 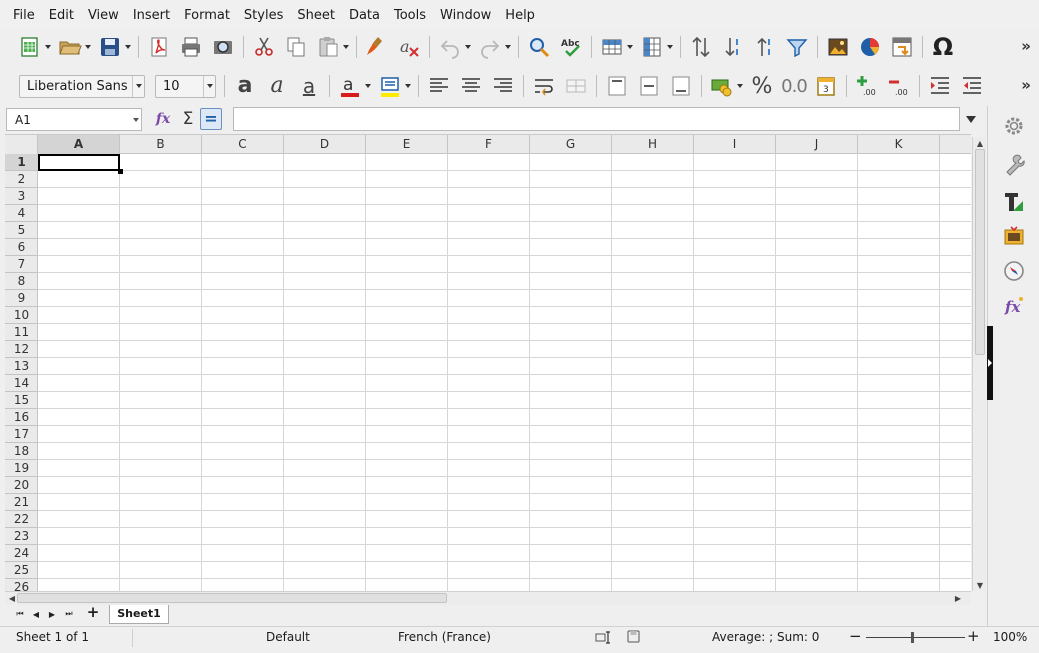 What do you see at coordinates (350, 86) in the screenshot?
I see `font-color-button: a` at bounding box center [350, 86].